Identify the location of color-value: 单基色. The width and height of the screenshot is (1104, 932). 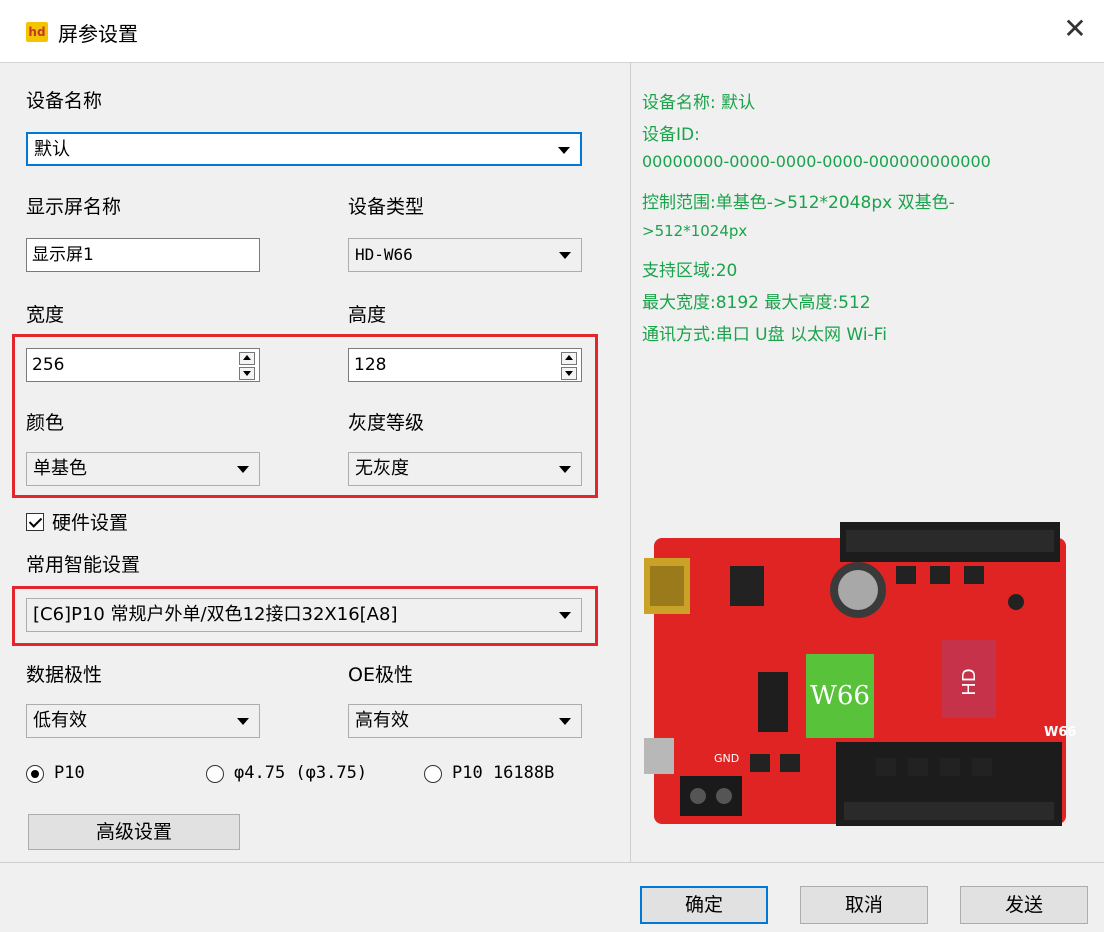
(60, 468).